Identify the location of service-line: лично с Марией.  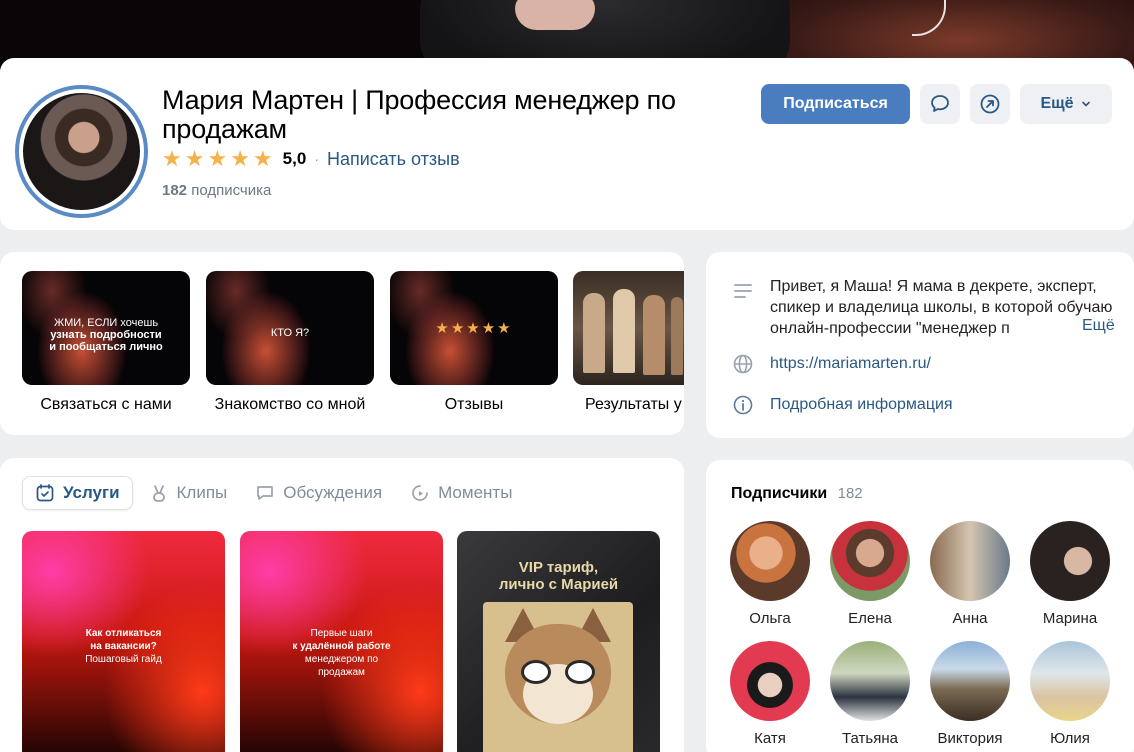
(558, 584).